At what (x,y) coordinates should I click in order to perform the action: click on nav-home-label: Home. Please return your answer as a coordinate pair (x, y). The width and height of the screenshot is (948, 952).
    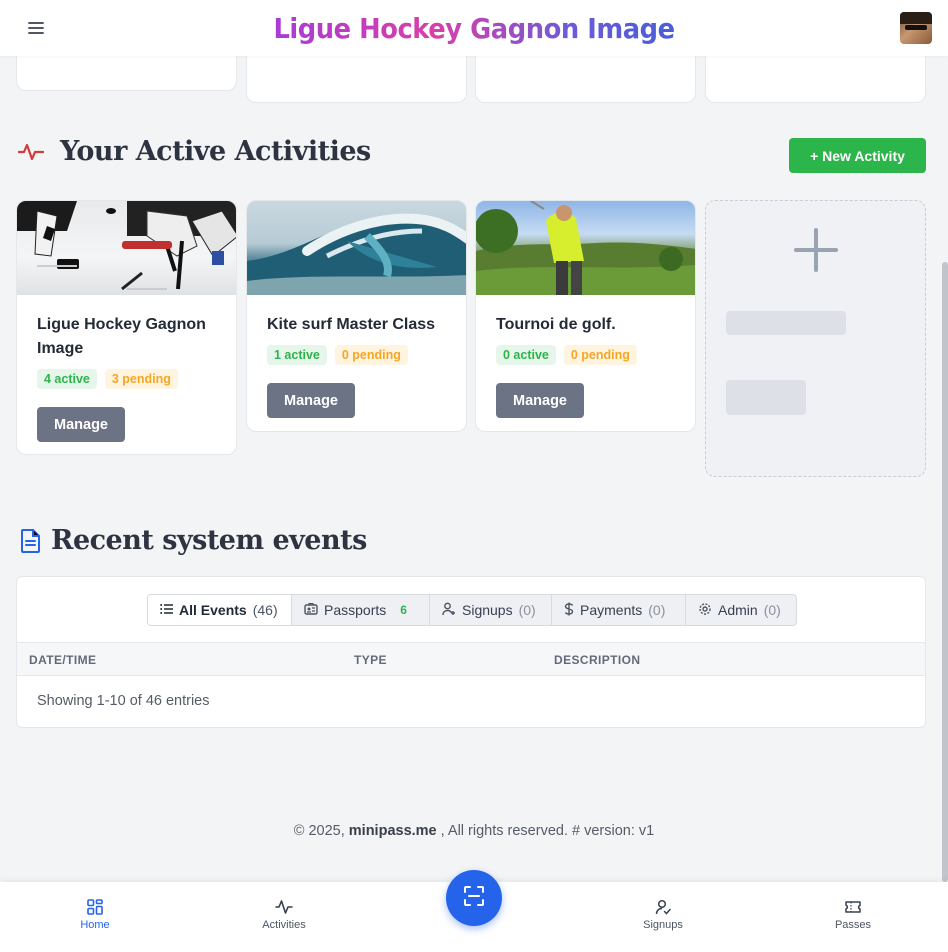
    Looking at the image, I should click on (95, 925).